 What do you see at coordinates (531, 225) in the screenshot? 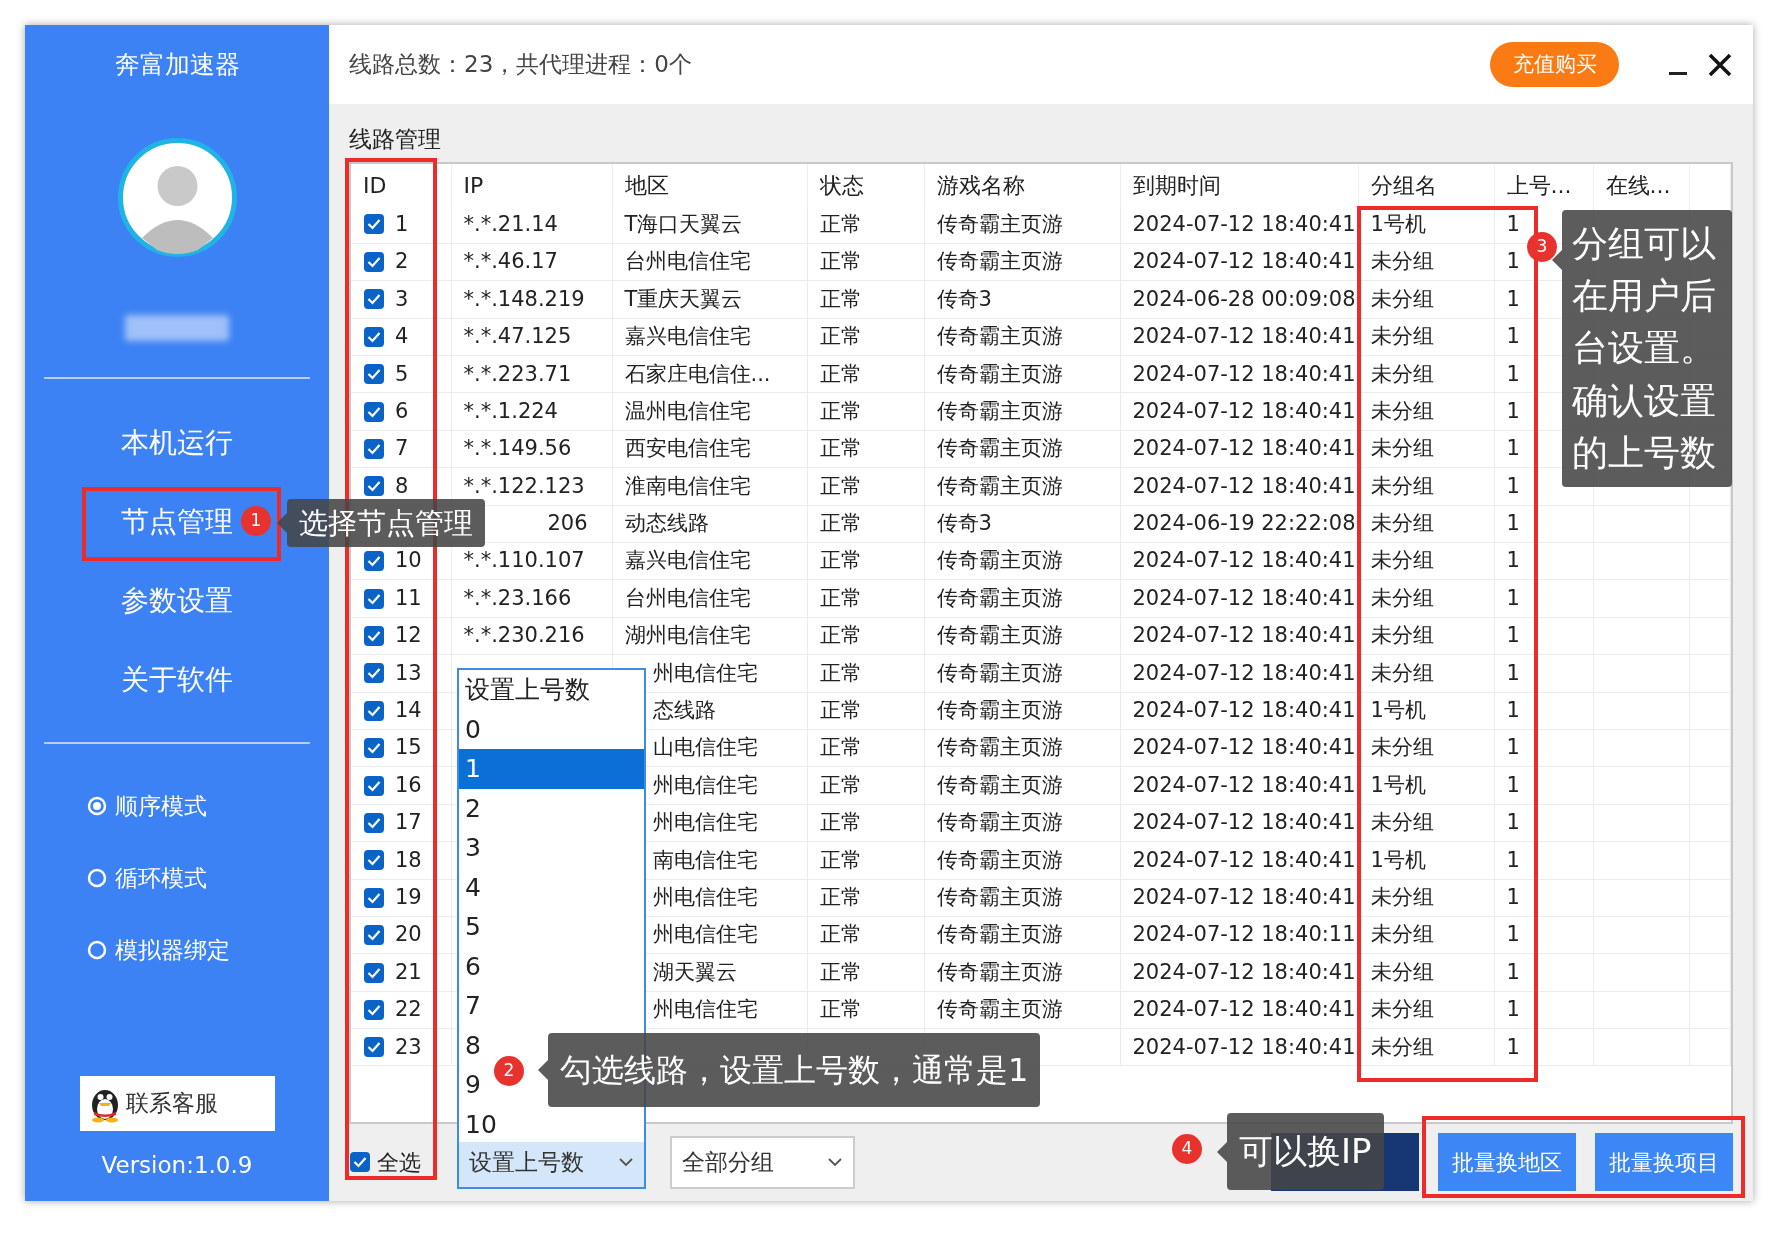
I see `table-cell: *.*.21.14` at bounding box center [531, 225].